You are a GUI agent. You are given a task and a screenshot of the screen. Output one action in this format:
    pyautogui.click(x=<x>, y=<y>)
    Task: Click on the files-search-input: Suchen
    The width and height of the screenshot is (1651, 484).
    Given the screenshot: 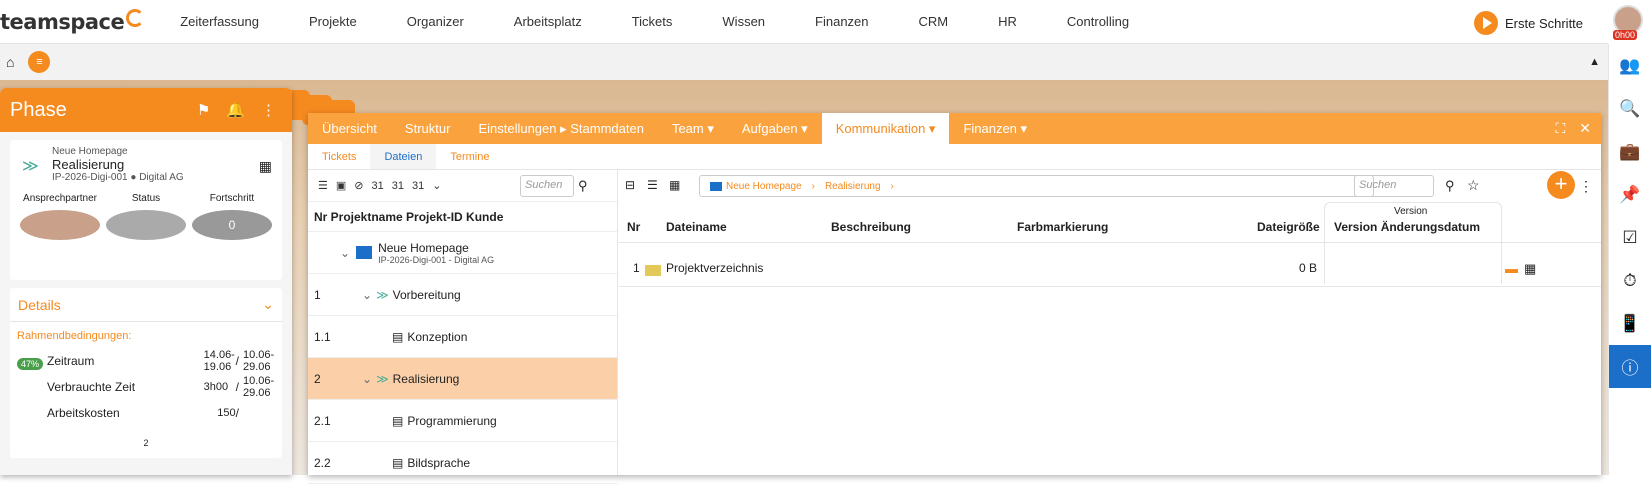 What is the action you would take?
    pyautogui.click(x=1394, y=186)
    